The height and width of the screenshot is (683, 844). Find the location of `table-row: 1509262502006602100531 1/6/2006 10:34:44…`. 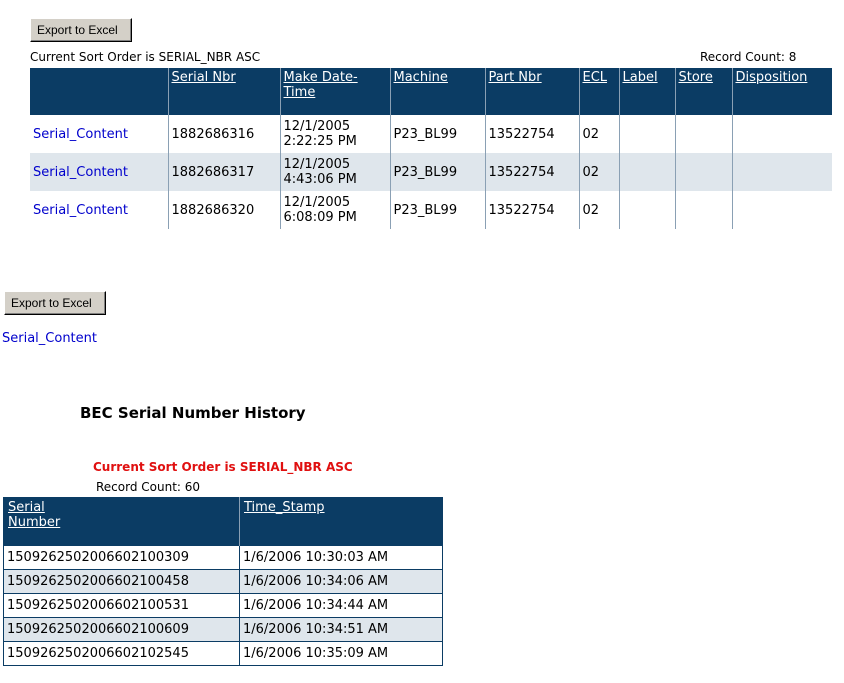

table-row: 1509262502006602100531 1/6/2006 10:34:44… is located at coordinates (223, 605).